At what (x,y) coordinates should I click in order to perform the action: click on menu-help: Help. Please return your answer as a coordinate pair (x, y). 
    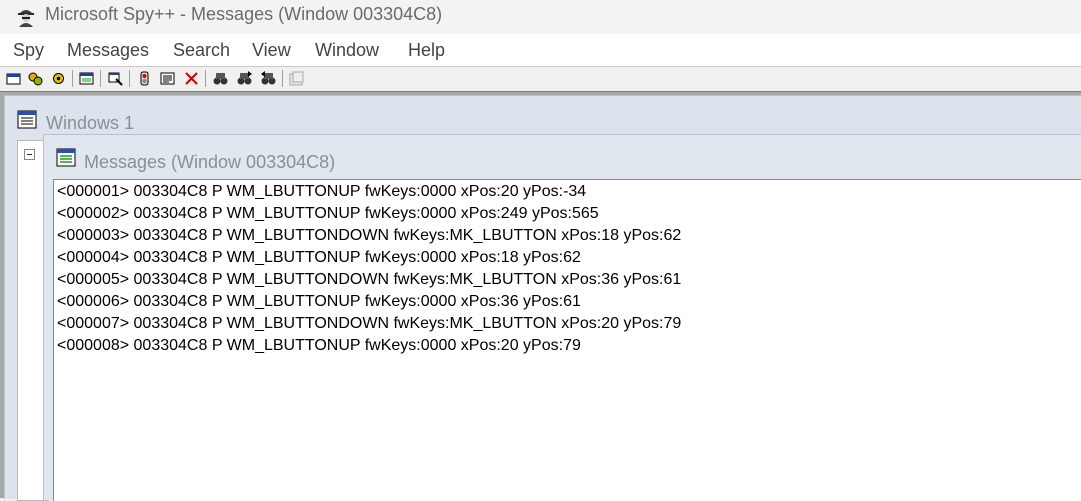
    Looking at the image, I should click on (426, 50).